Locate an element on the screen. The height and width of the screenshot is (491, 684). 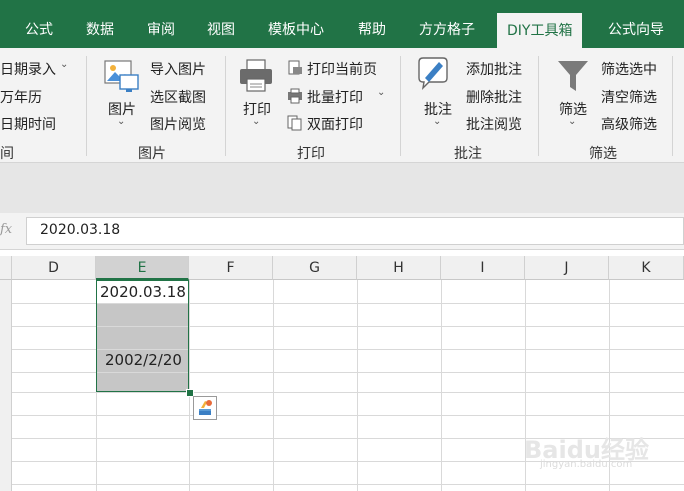
import-picture-button: 导入图片 is located at coordinates (178, 69).